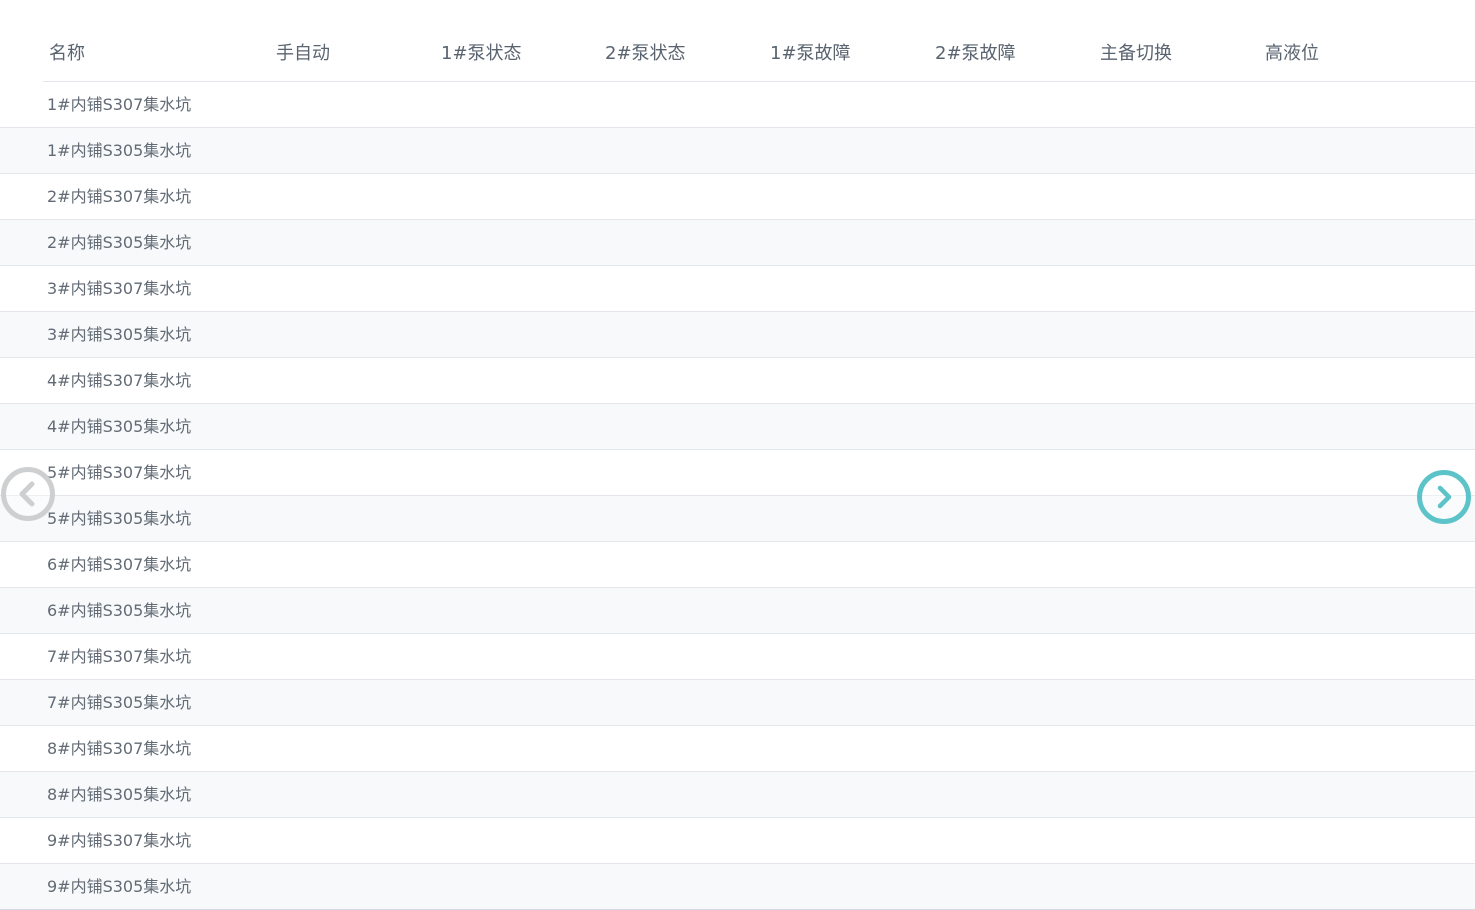 The height and width of the screenshot is (910, 1475). What do you see at coordinates (481, 53) in the screenshot?
I see `header-pump1-status: 1#泵状态` at bounding box center [481, 53].